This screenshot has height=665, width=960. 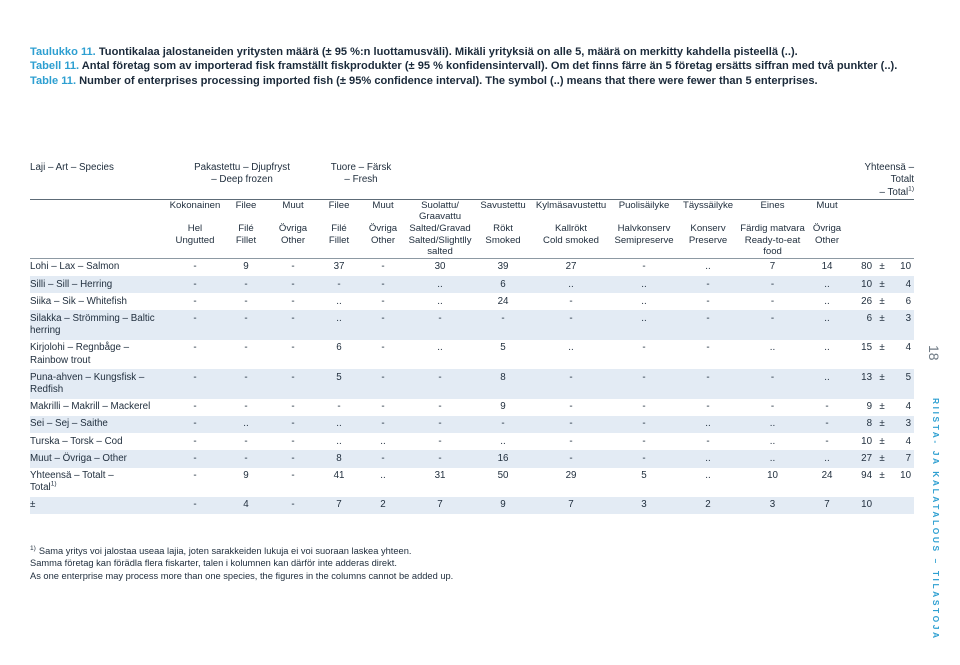 I want to click on cell: 8, so click(x=339, y=459).